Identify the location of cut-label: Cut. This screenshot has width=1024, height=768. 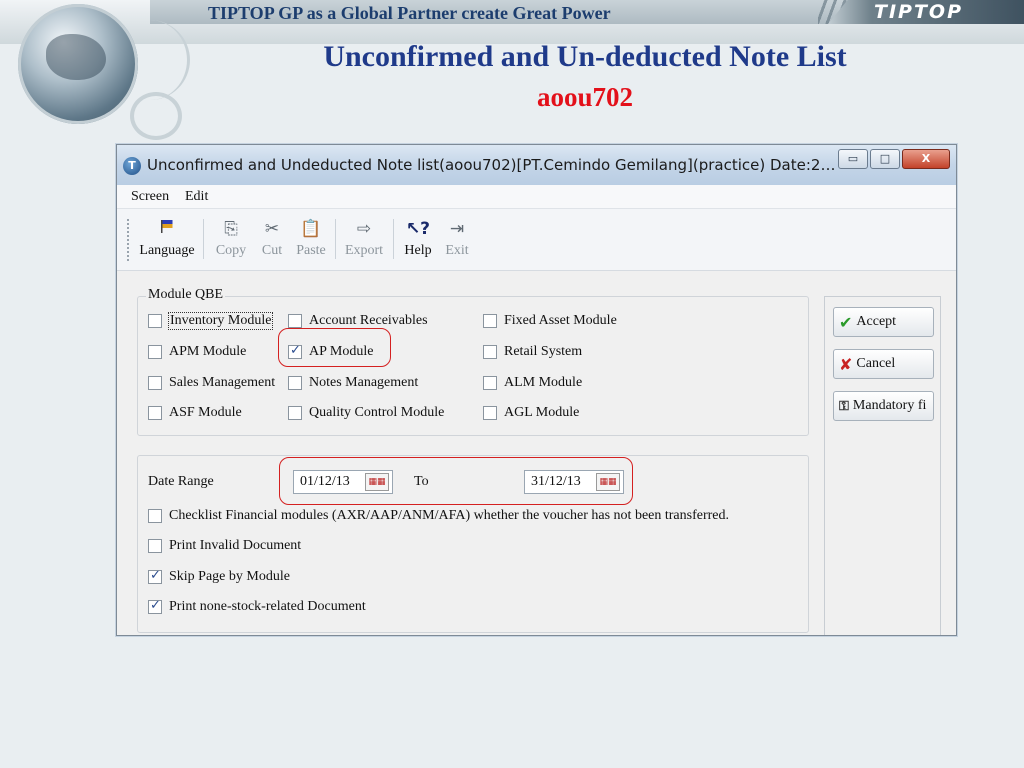
(272, 250).